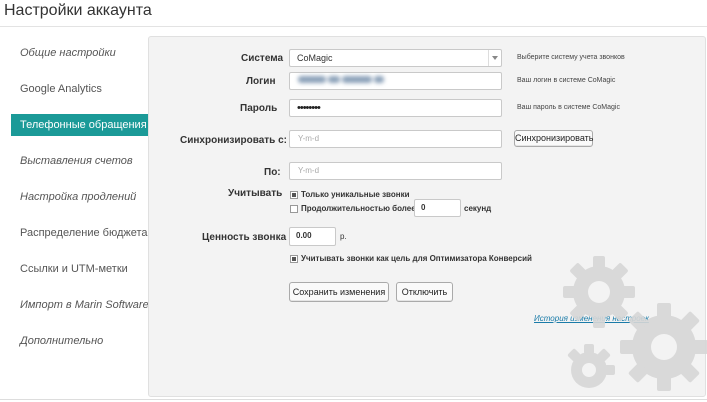 The width and height of the screenshot is (707, 402). What do you see at coordinates (395, 81) in the screenshot?
I see `login-input` at bounding box center [395, 81].